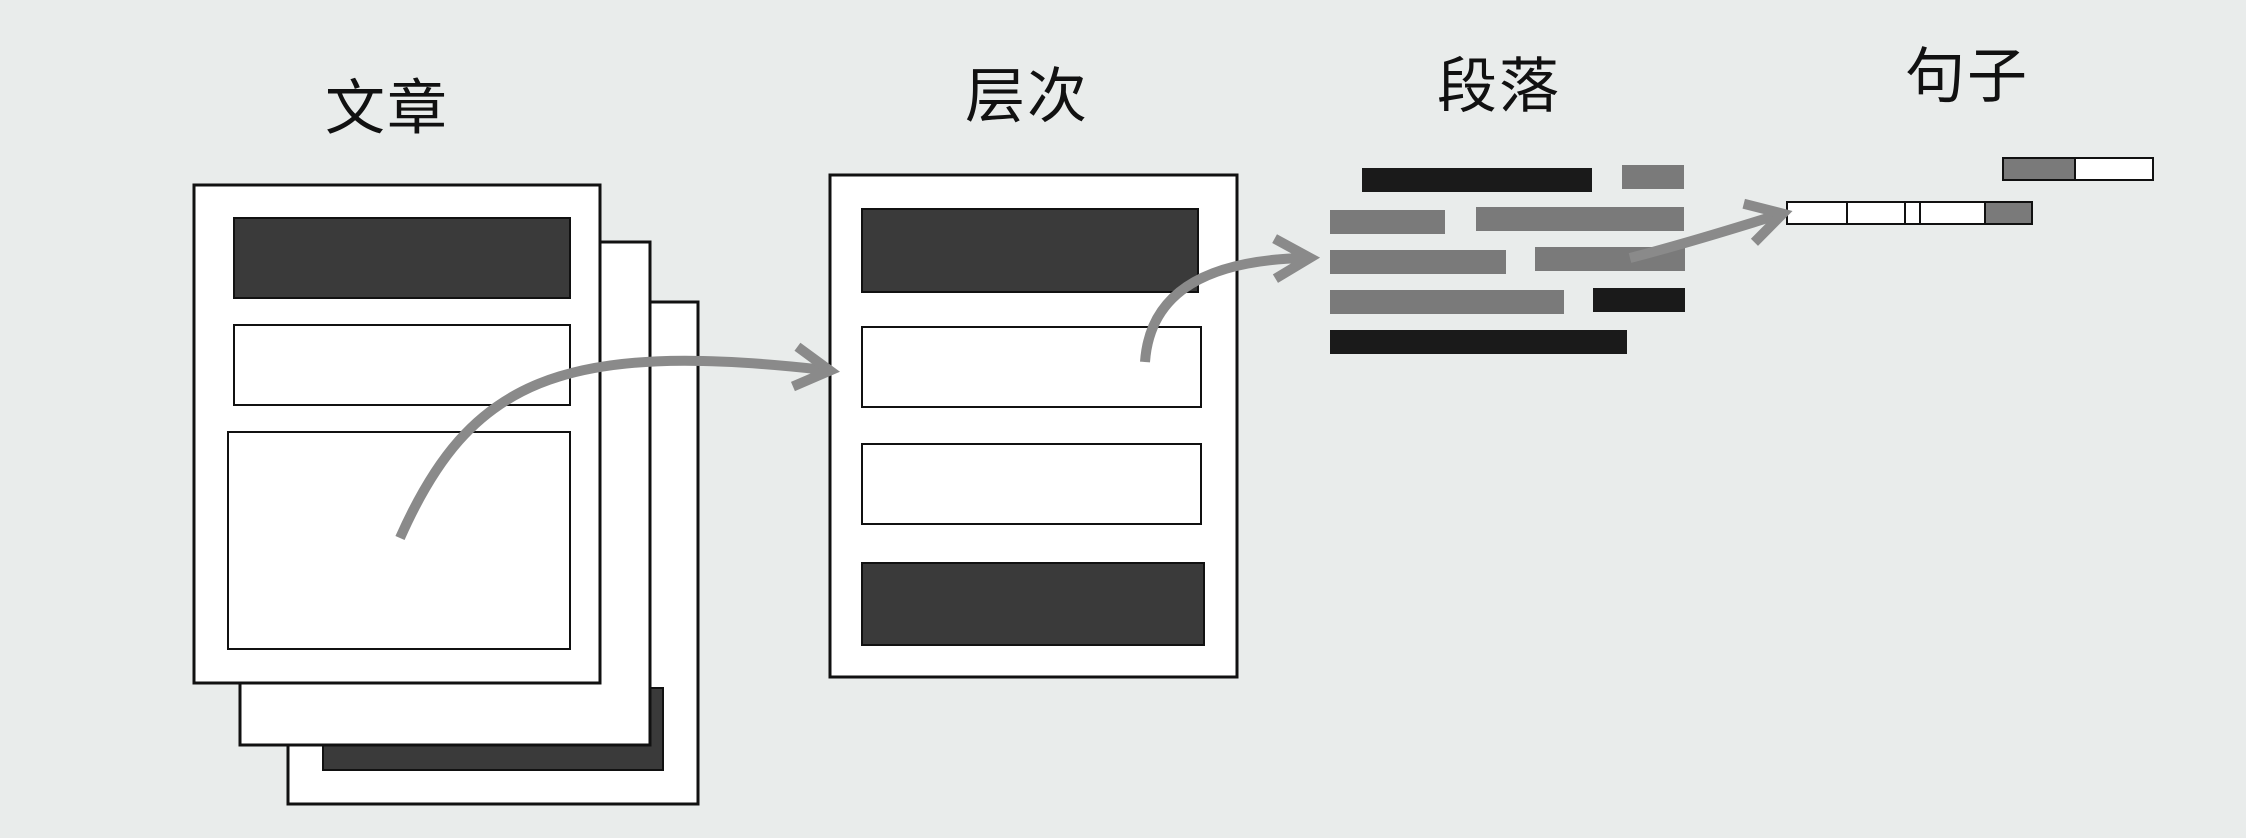 Image resolution: width=2246 pixels, height=838 pixels. What do you see at coordinates (399, 540) in the screenshot?
I see `article-body-block` at bounding box center [399, 540].